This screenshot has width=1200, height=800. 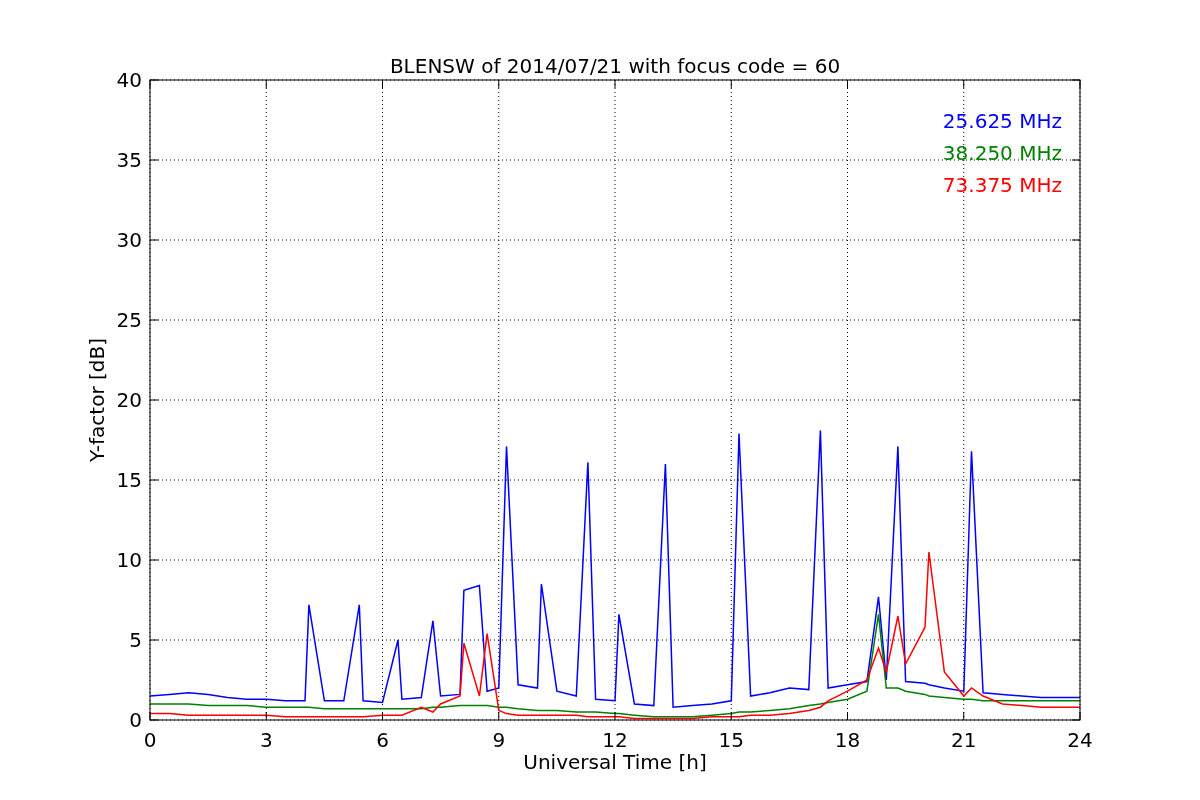 What do you see at coordinates (615, 66) in the screenshot?
I see `chart-title: BLENSW of 2014/07/21 with focus code = 60` at bounding box center [615, 66].